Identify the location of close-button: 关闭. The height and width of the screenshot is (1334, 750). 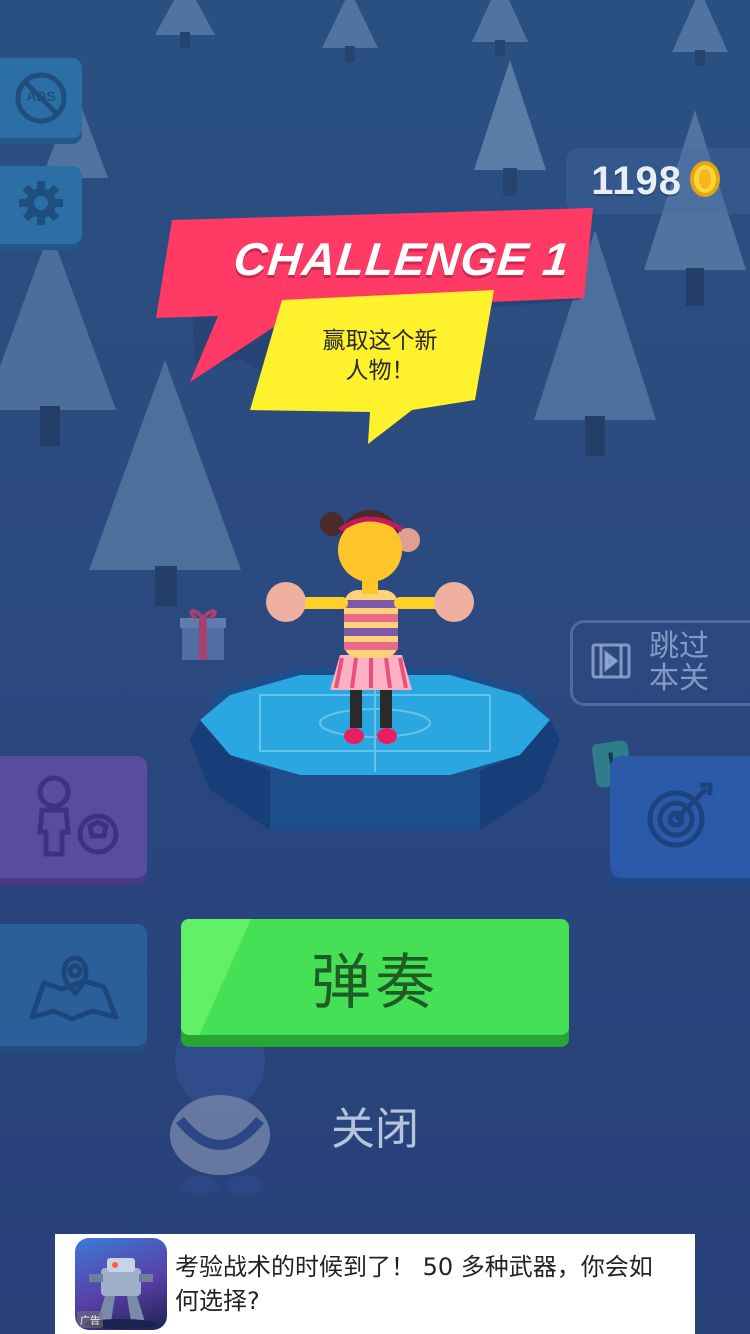
(375, 1130).